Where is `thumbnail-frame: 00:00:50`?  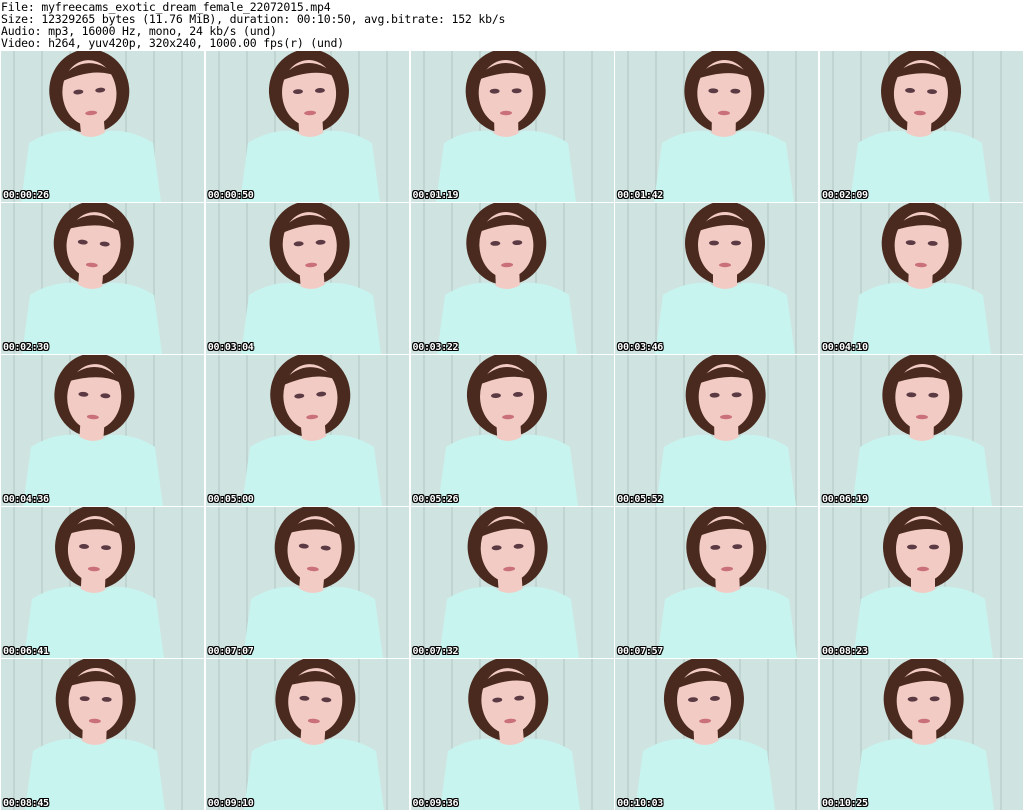
thumbnail-frame: 00:00:50 is located at coordinates (307, 126).